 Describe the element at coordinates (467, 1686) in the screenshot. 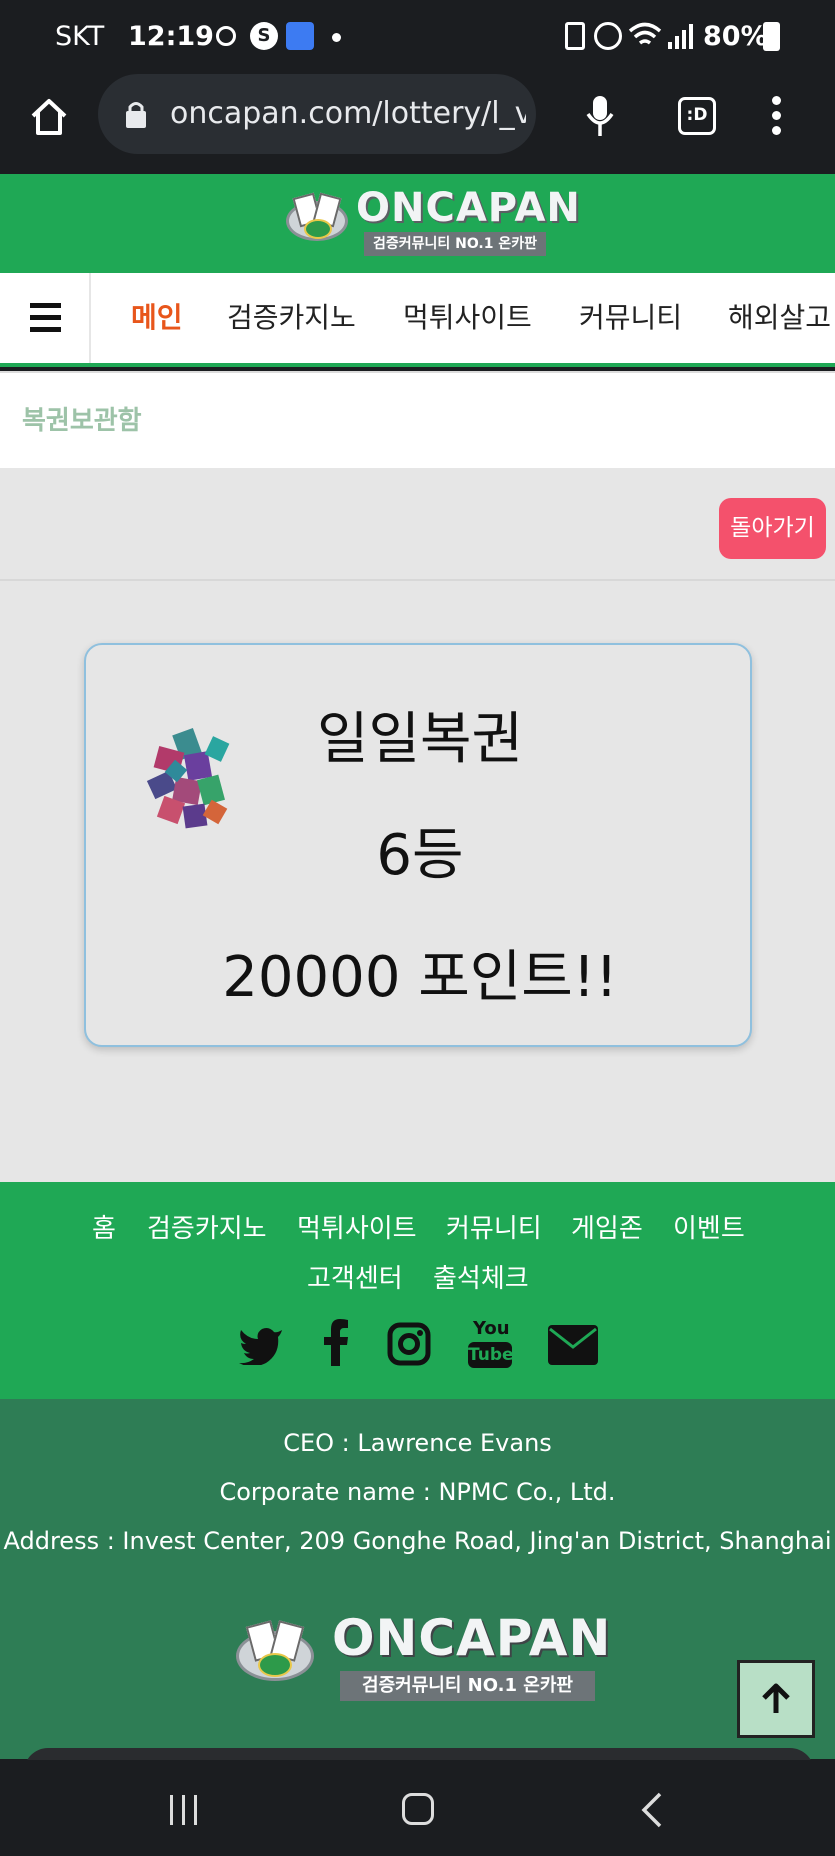

I see `footer-logo-subtitle: 검증커뮤니티 NO.1 온카판` at that location.